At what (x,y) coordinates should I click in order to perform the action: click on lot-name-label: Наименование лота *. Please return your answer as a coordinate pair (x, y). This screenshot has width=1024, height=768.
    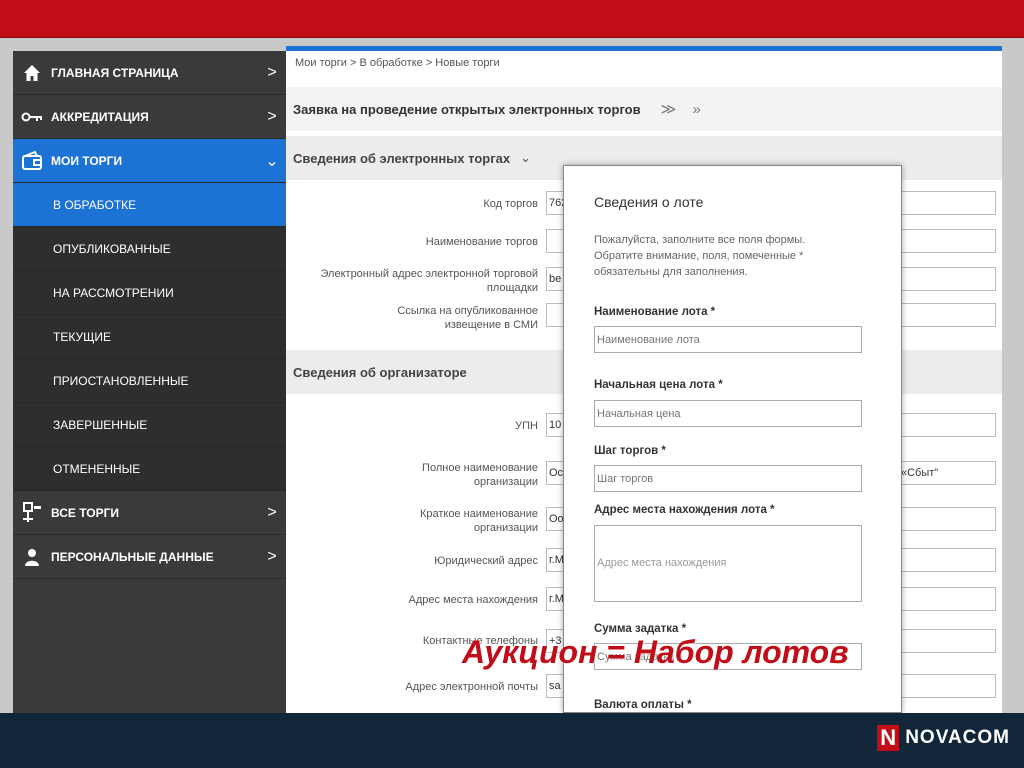
    Looking at the image, I should click on (655, 312).